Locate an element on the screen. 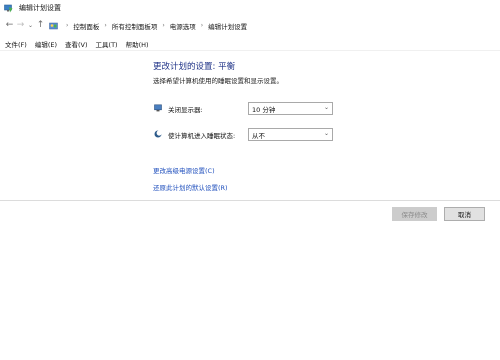  menu-file: 文件(F) is located at coordinates (16, 44).